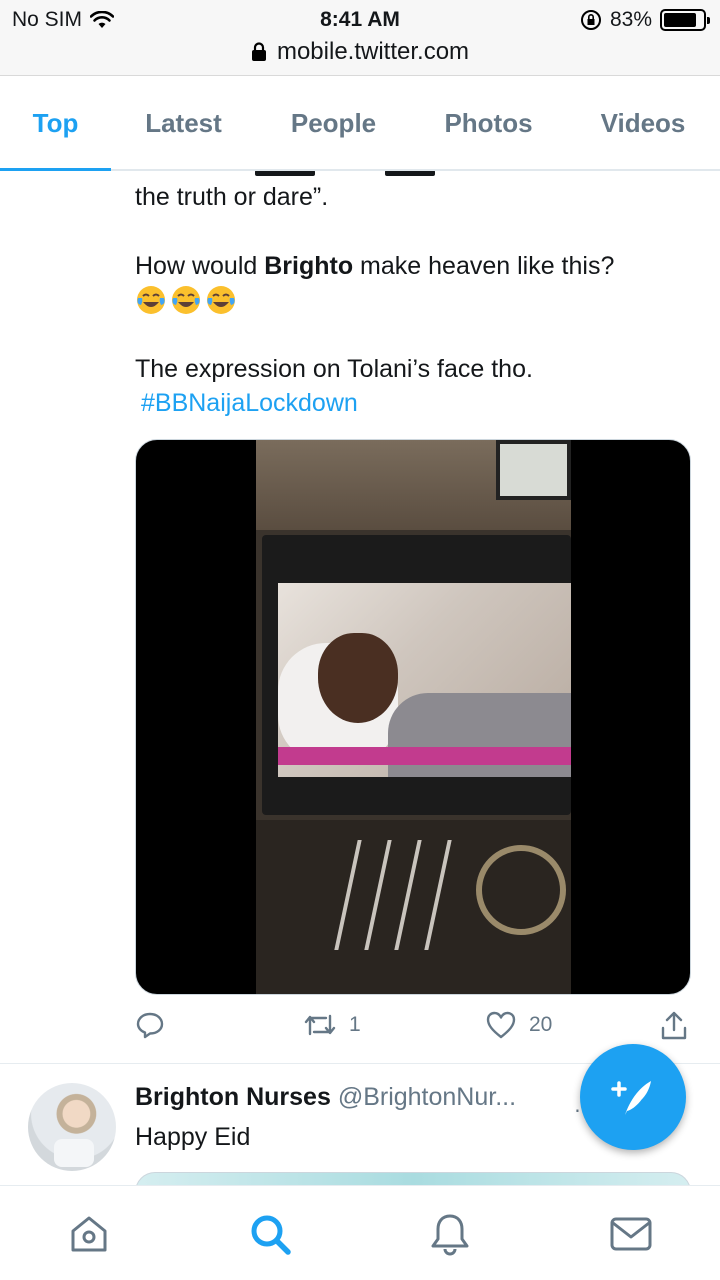  I want to click on search-icon, so click(271, 1235).